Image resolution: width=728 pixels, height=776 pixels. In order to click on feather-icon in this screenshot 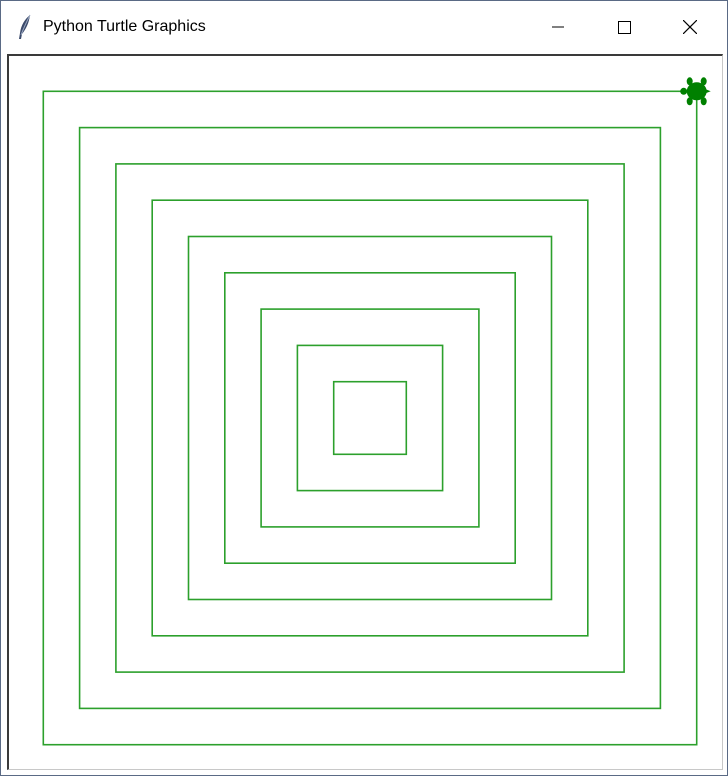, I will do `click(25, 27)`.